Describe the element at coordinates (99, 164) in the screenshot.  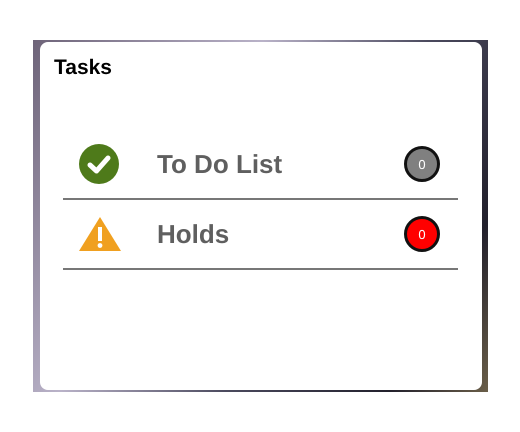
I see `check-circle-icon` at that location.